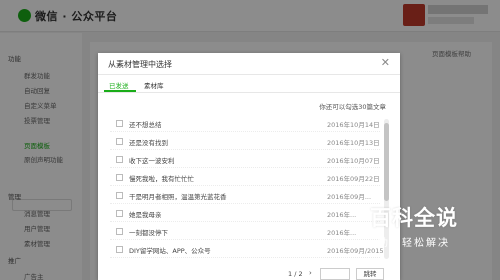  What do you see at coordinates (245, 159) in the screenshot?
I see `list-item: 收下这一波安利 2016年10月07日` at bounding box center [245, 159].